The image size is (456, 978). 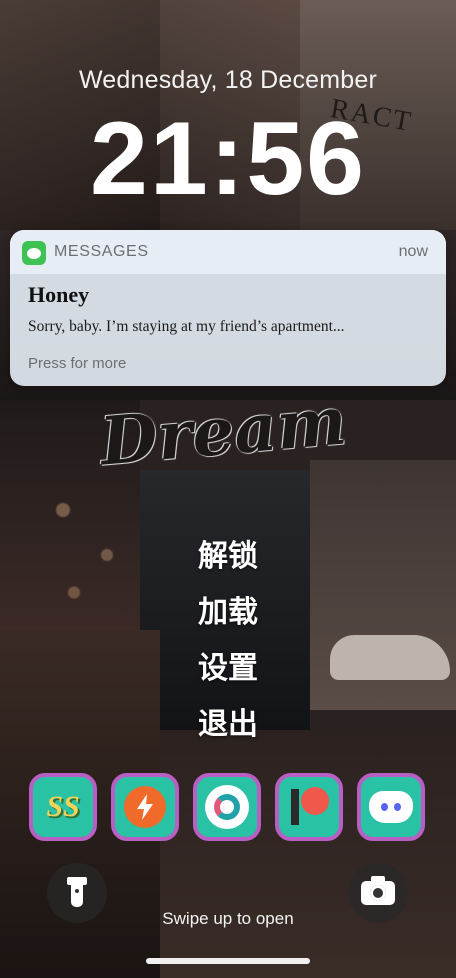 I want to click on notification-header: MESSAGES now, so click(x=228, y=252).